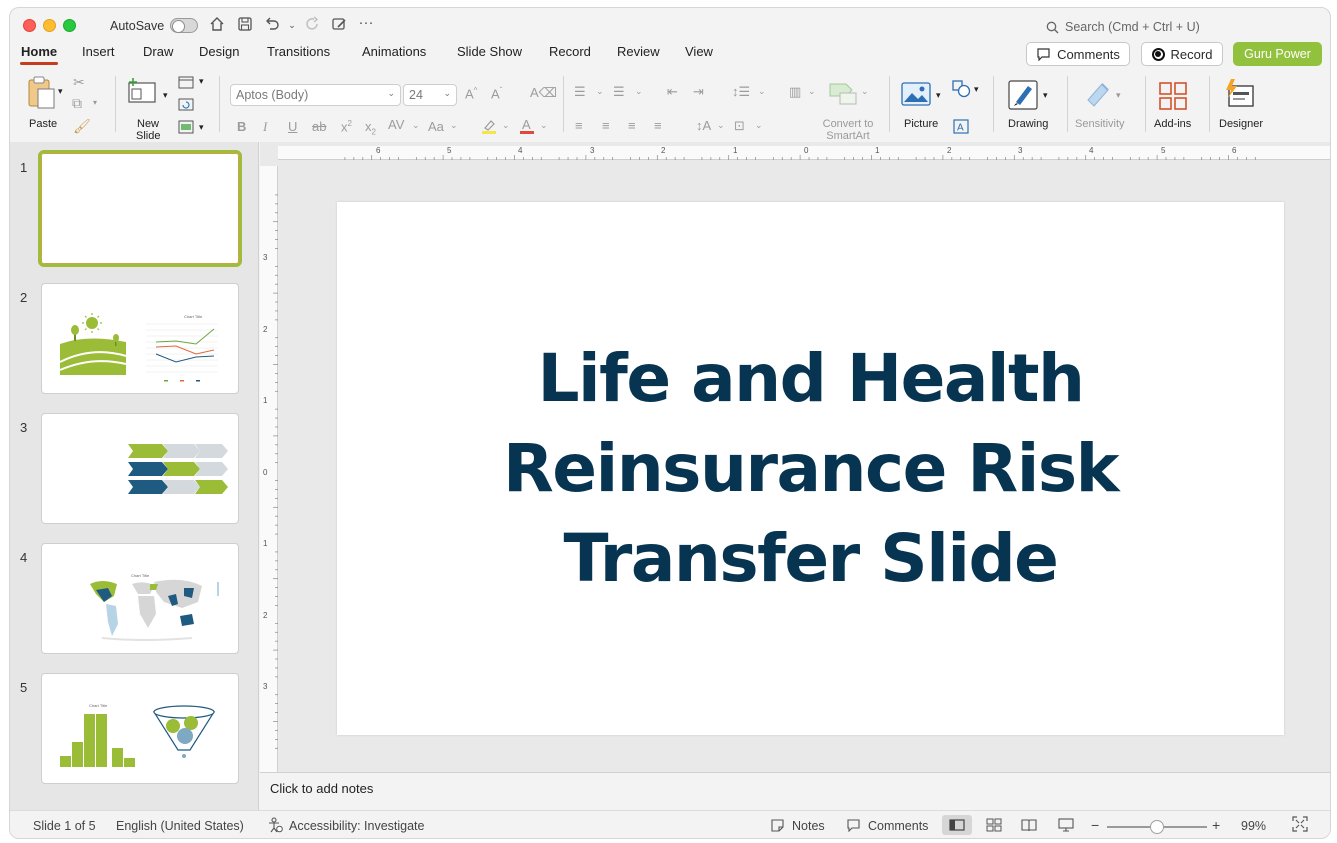  I want to click on slide-thumbnail-5: Chart Title, so click(140, 728).